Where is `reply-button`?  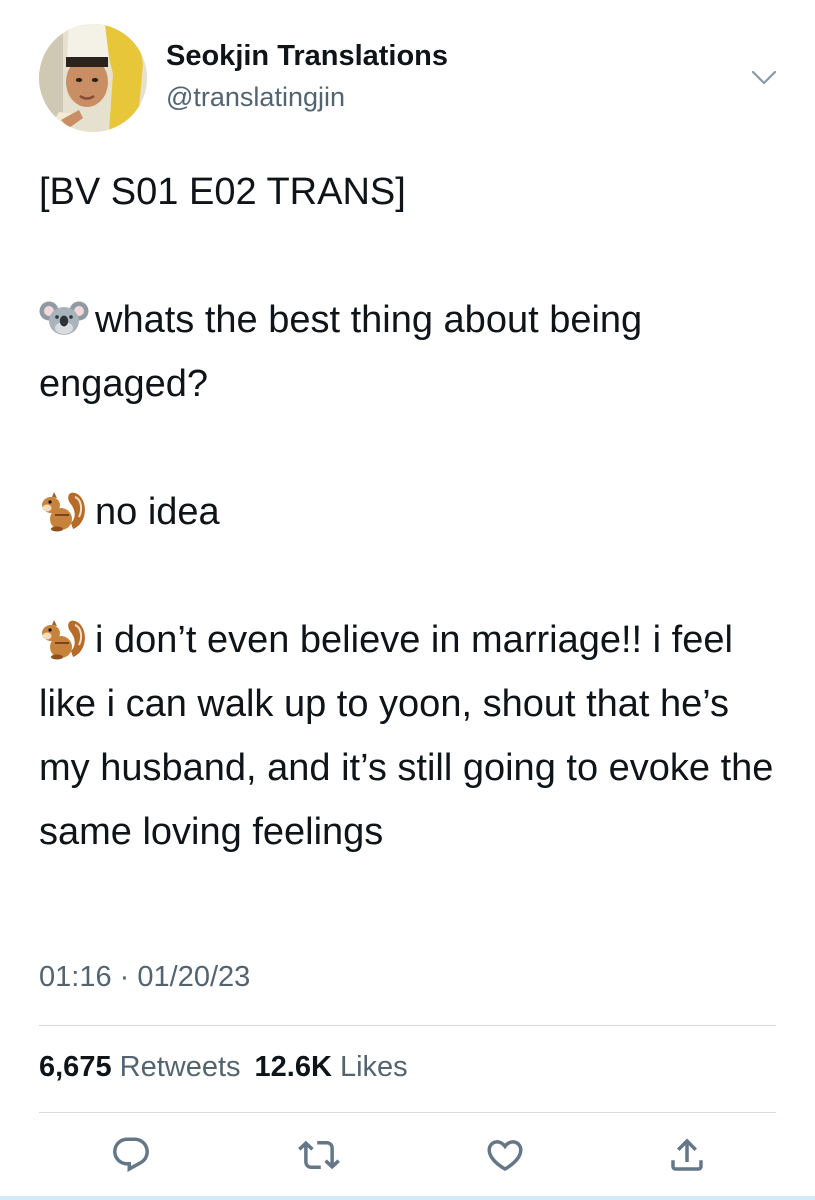 reply-button is located at coordinates (131, 1155).